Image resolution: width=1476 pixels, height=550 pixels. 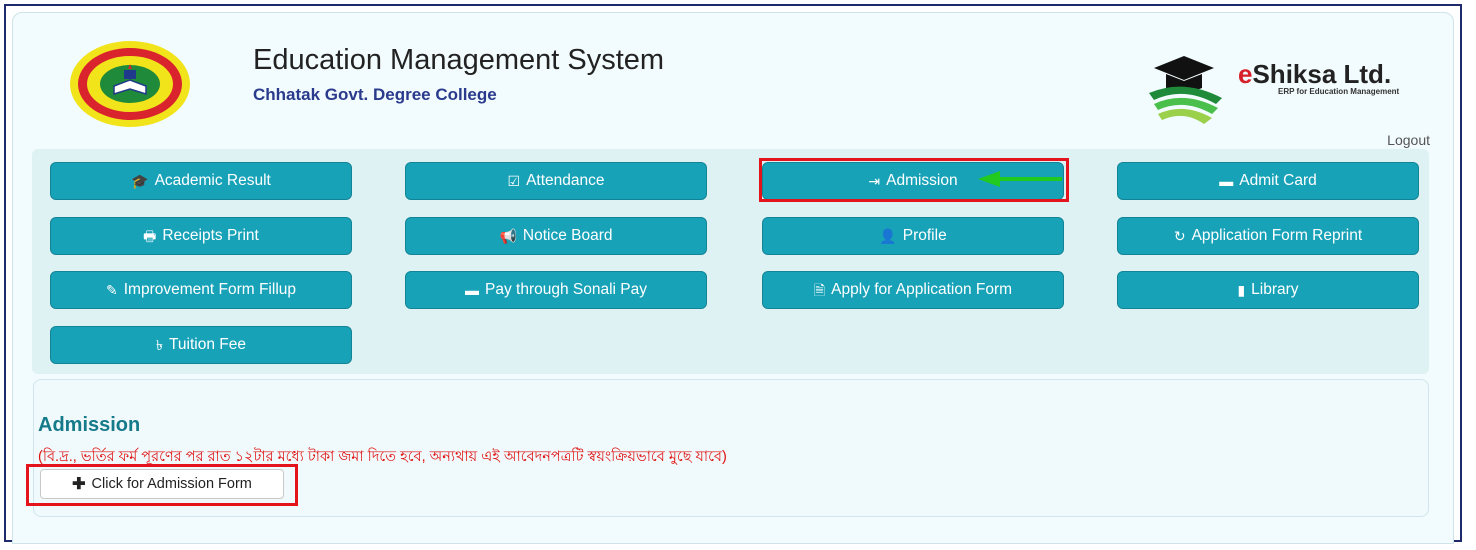 I want to click on page-title: Education Management System, so click(x=459, y=60).